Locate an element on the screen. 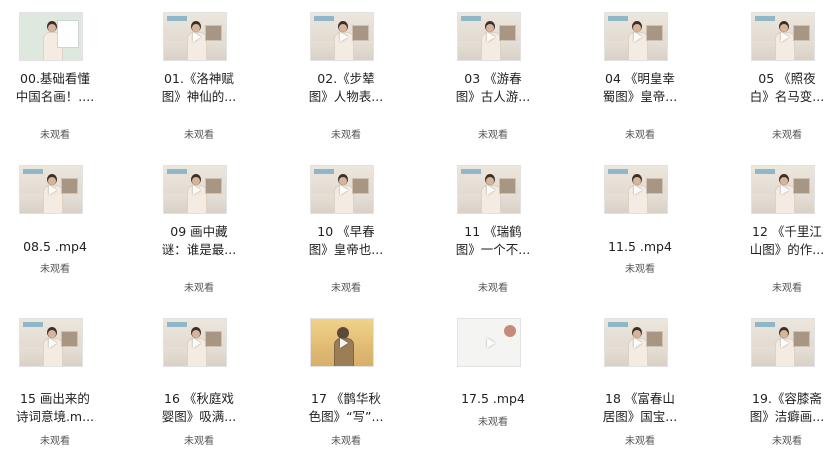  video-title: 11.5 .mp4 is located at coordinates (640, 247).